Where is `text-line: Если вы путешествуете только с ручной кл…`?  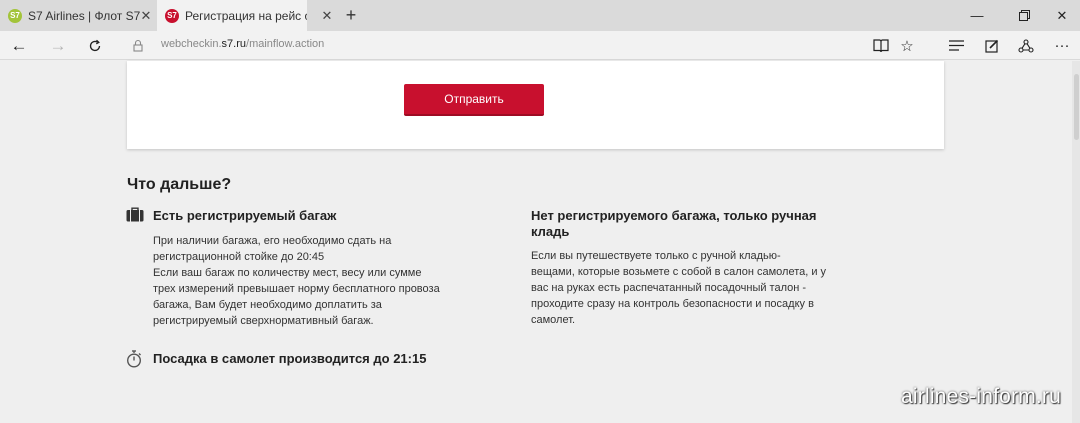
text-line: Если вы путешествуете только с ручной кл… is located at coordinates (656, 256).